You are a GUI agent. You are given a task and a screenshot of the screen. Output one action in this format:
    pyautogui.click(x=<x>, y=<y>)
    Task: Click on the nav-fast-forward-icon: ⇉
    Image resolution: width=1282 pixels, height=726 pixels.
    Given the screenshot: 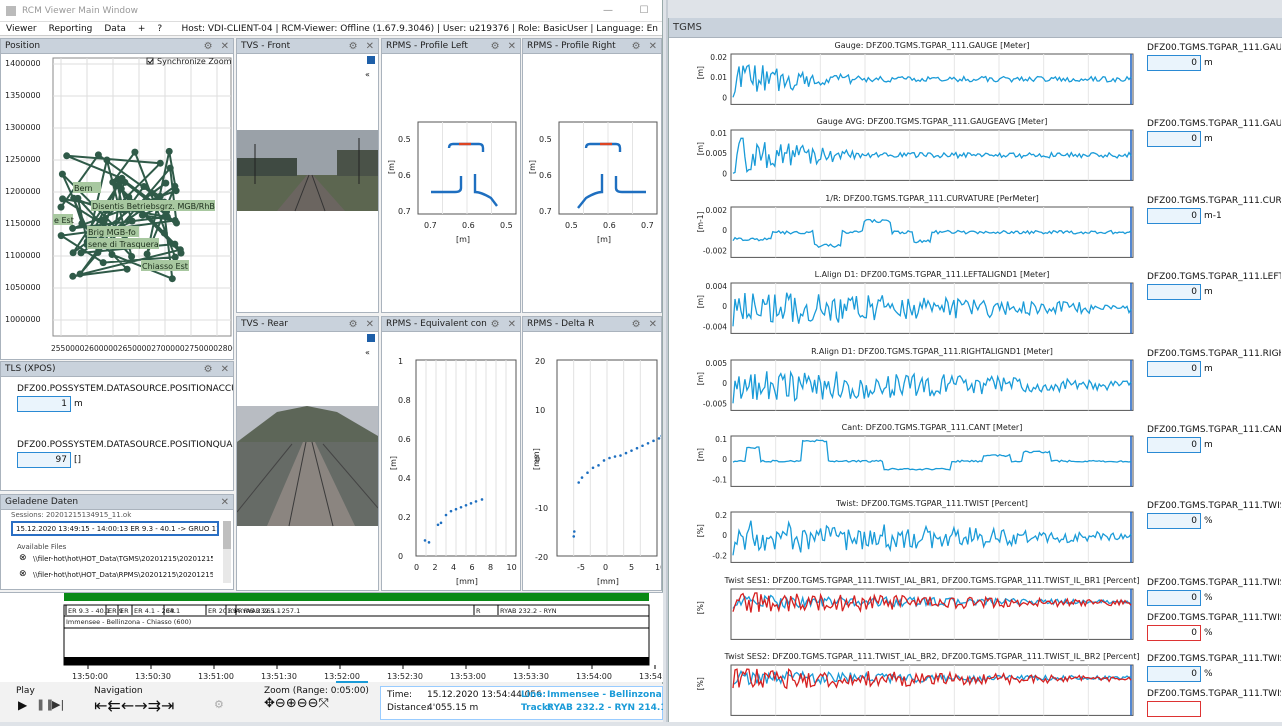 What is the action you would take?
    pyautogui.click(x=154, y=705)
    